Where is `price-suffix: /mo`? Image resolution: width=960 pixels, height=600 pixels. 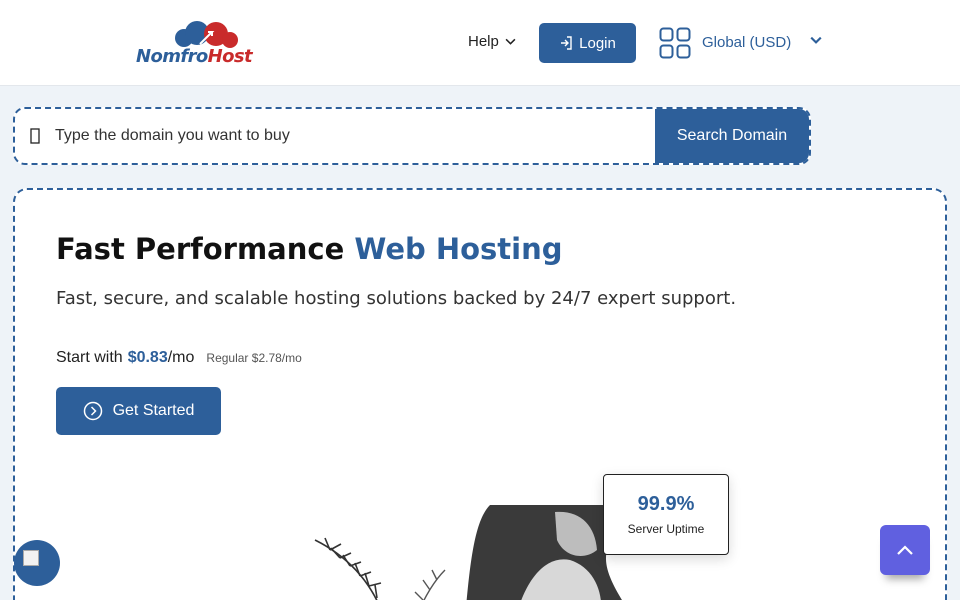 price-suffix: /mo is located at coordinates (181, 357).